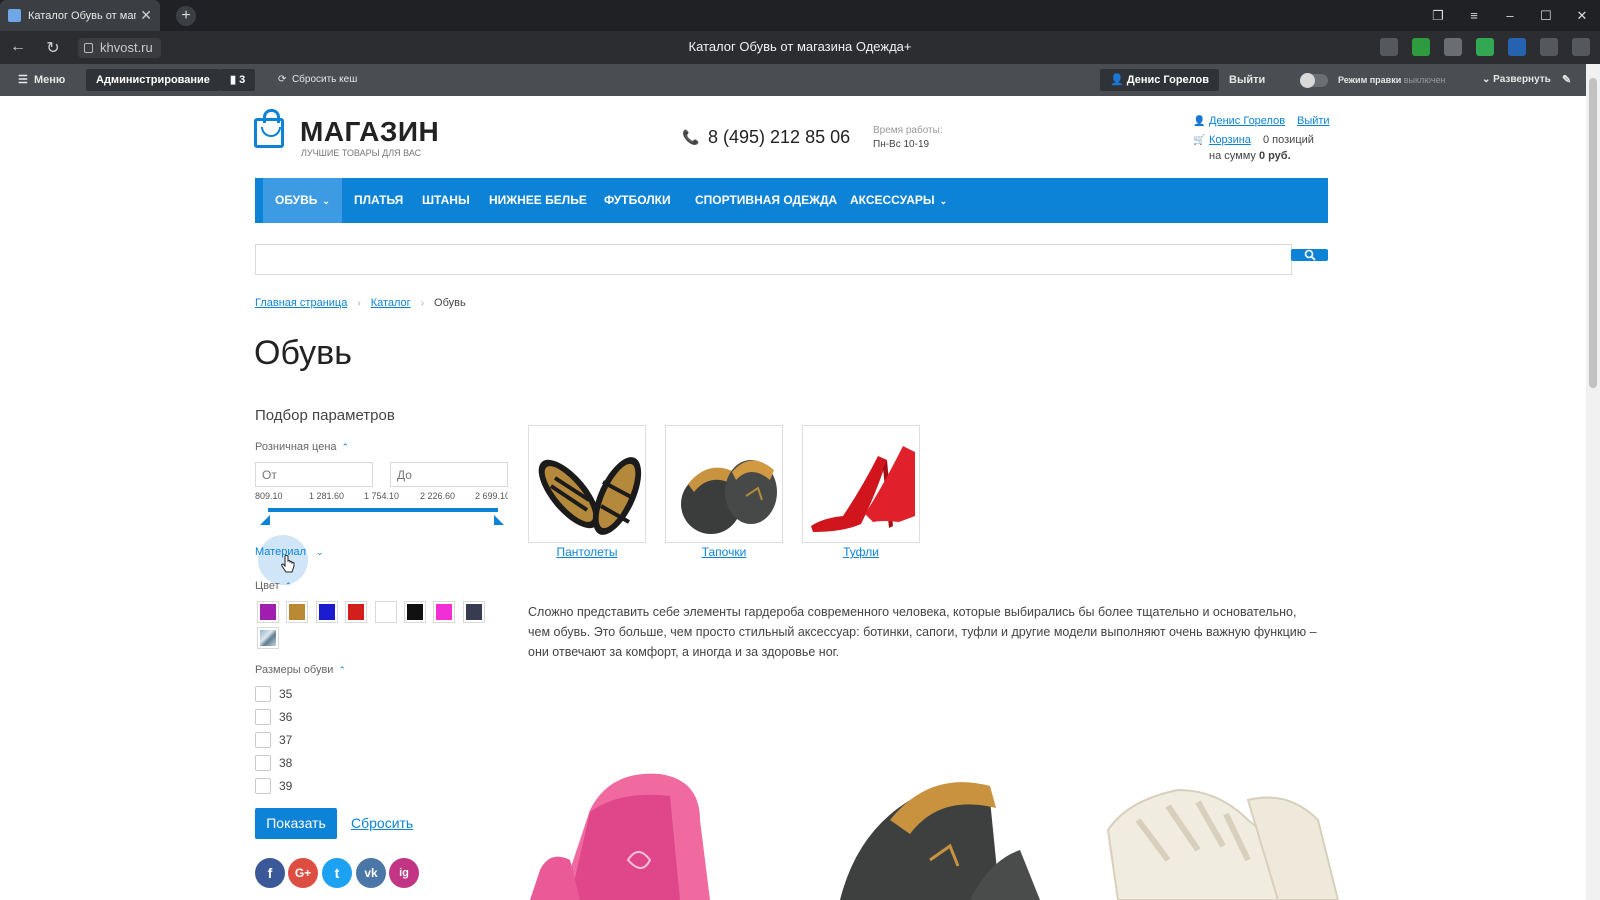 This screenshot has width=1600, height=900. What do you see at coordinates (119, 48) in the screenshot?
I see `url-field: khvost.ru` at bounding box center [119, 48].